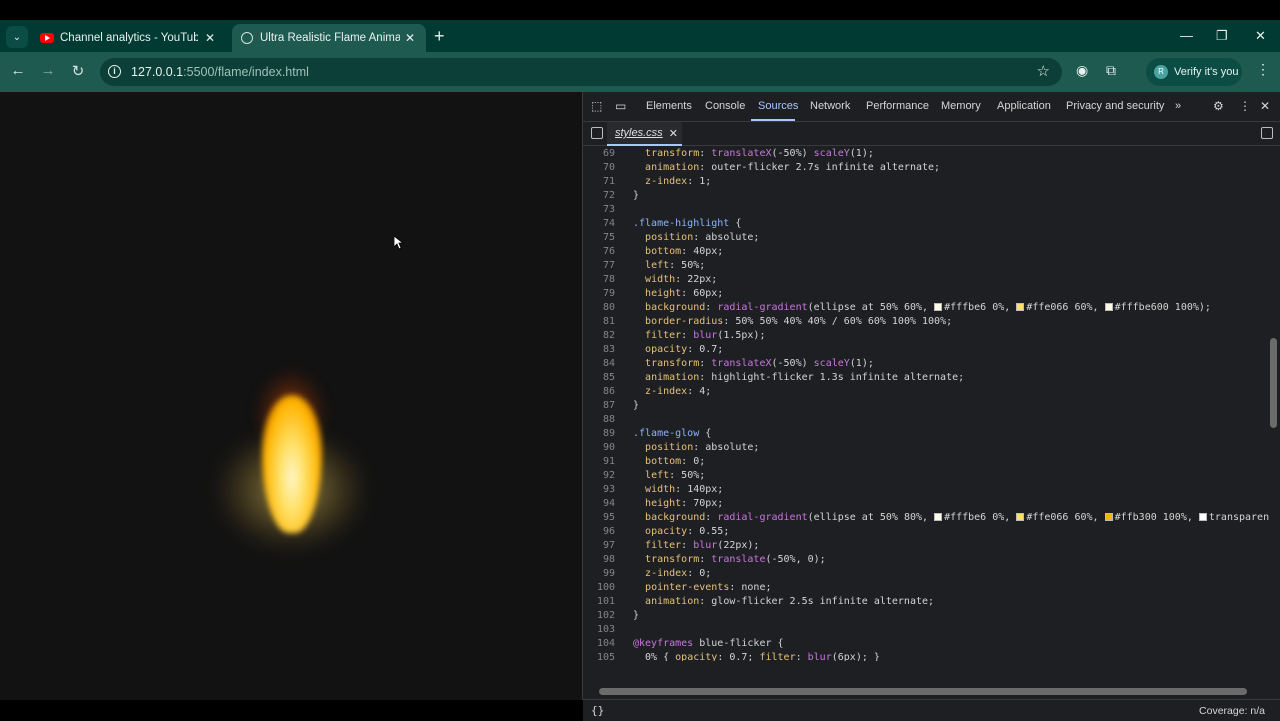 This screenshot has width=1280, height=721. I want to click on line-number: 86, so click(599, 392).